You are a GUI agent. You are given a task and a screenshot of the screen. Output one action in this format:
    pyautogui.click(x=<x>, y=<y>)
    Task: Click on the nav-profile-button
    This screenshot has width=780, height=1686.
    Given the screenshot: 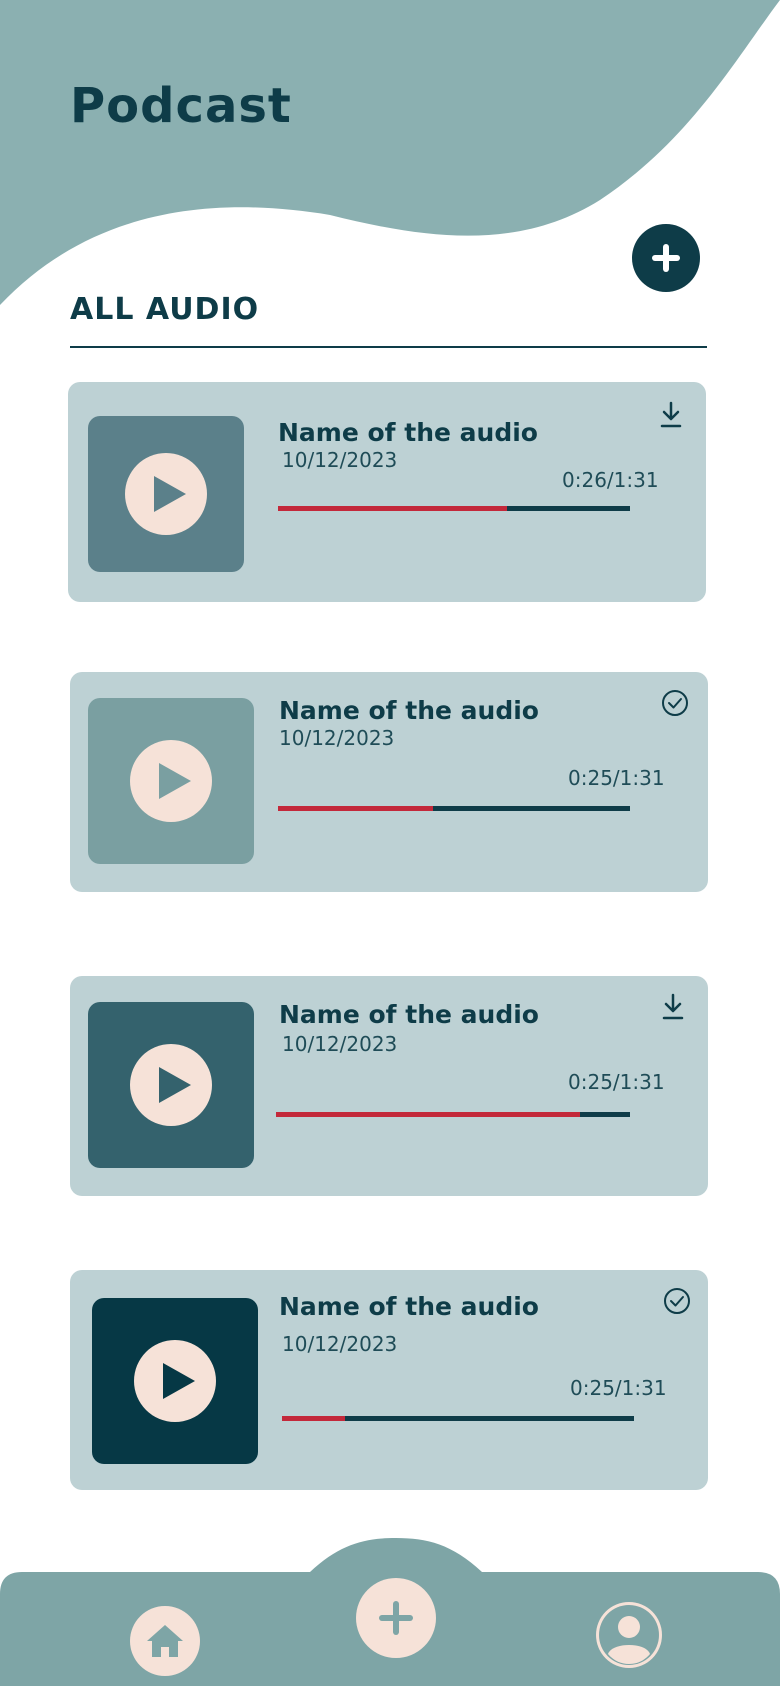 What is the action you would take?
    pyautogui.click(x=629, y=1635)
    